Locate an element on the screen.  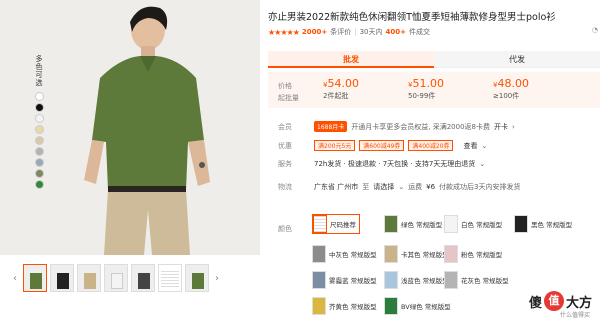
variant-black: 黑色 常规版型 is located at coordinates (543, 224).